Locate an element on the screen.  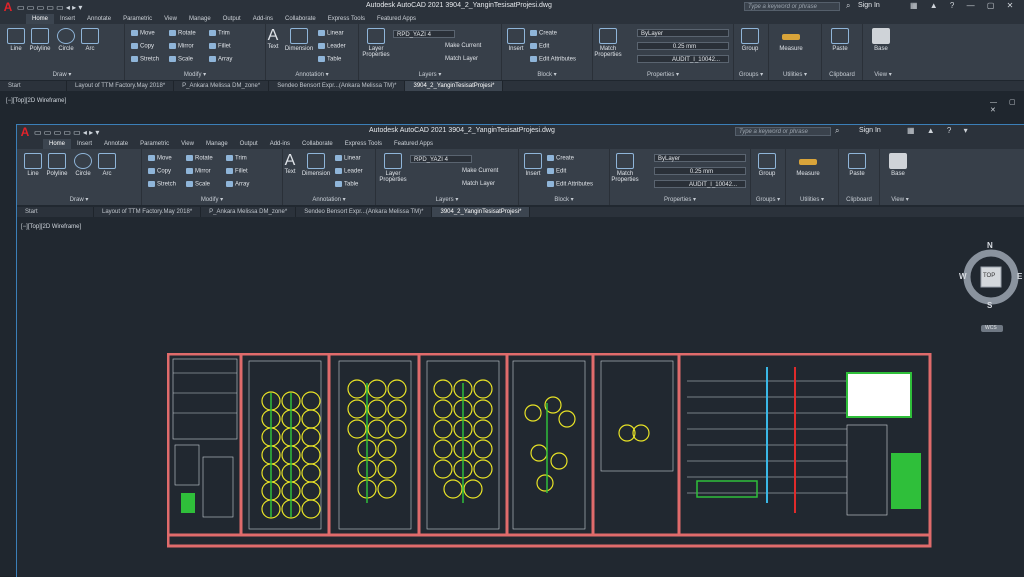
autocad-logo-icon: A is located at coordinates (25, 132).